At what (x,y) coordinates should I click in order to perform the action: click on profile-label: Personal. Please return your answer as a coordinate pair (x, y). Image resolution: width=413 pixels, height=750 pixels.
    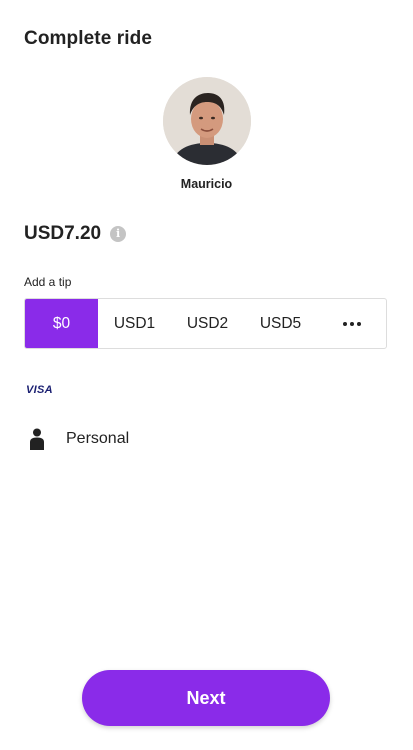
    Looking at the image, I should click on (98, 438).